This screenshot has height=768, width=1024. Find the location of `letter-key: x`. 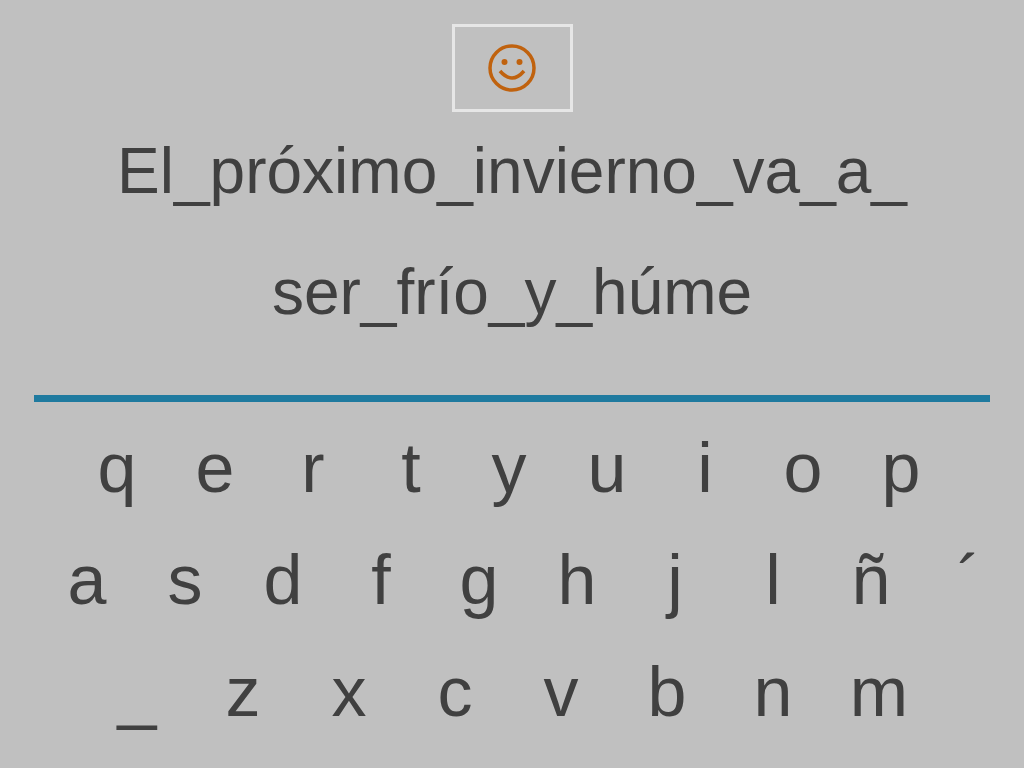

letter-key: x is located at coordinates (349, 692).